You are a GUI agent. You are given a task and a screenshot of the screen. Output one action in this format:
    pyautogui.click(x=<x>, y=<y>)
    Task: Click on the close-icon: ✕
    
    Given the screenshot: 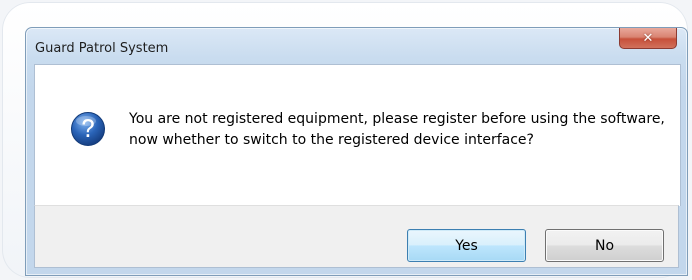 What is the action you would take?
    pyautogui.click(x=648, y=38)
    